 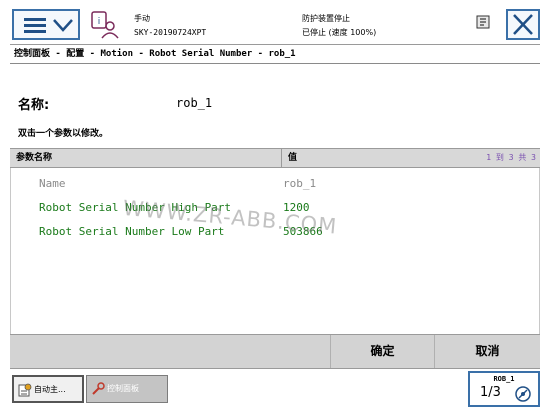 I want to click on run-state: 已停止 (速度 100%), so click(x=339, y=32).